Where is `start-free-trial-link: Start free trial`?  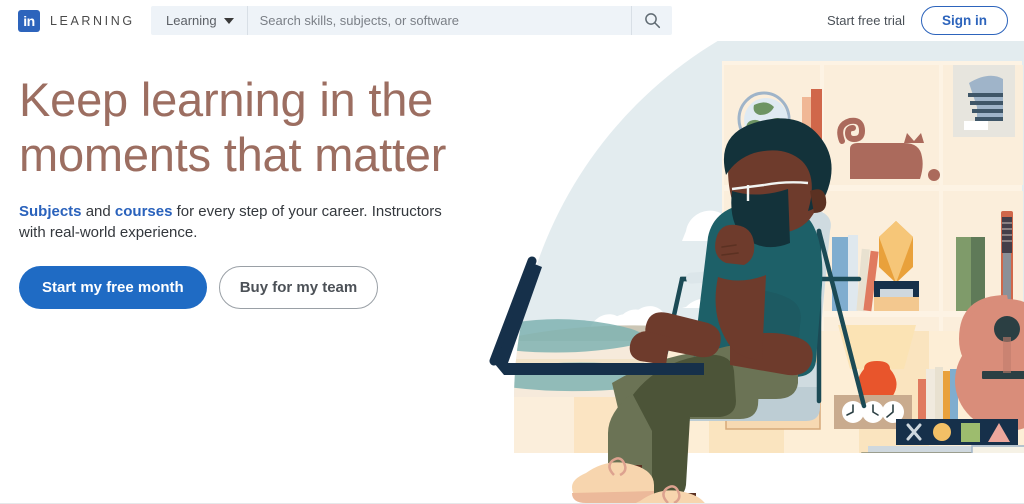 start-free-trial-link: Start free trial is located at coordinates (866, 20).